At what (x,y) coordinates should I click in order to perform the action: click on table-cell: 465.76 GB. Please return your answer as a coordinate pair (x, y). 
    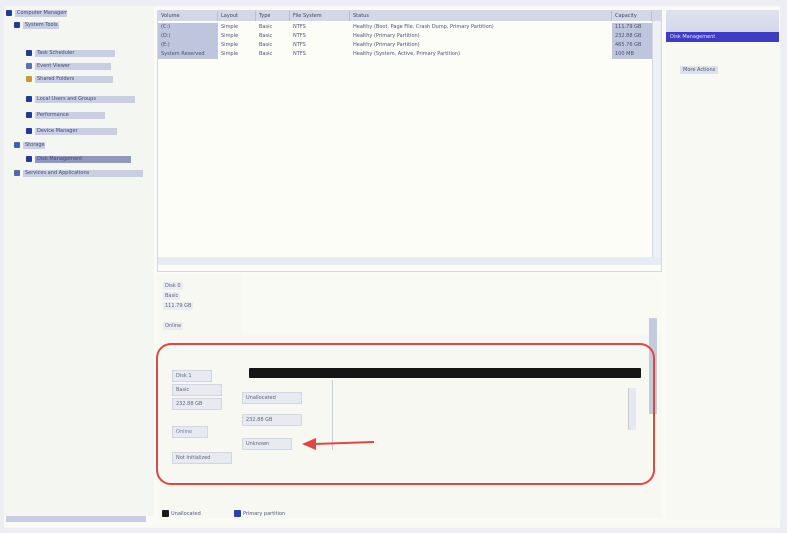
    Looking at the image, I should click on (632, 45).